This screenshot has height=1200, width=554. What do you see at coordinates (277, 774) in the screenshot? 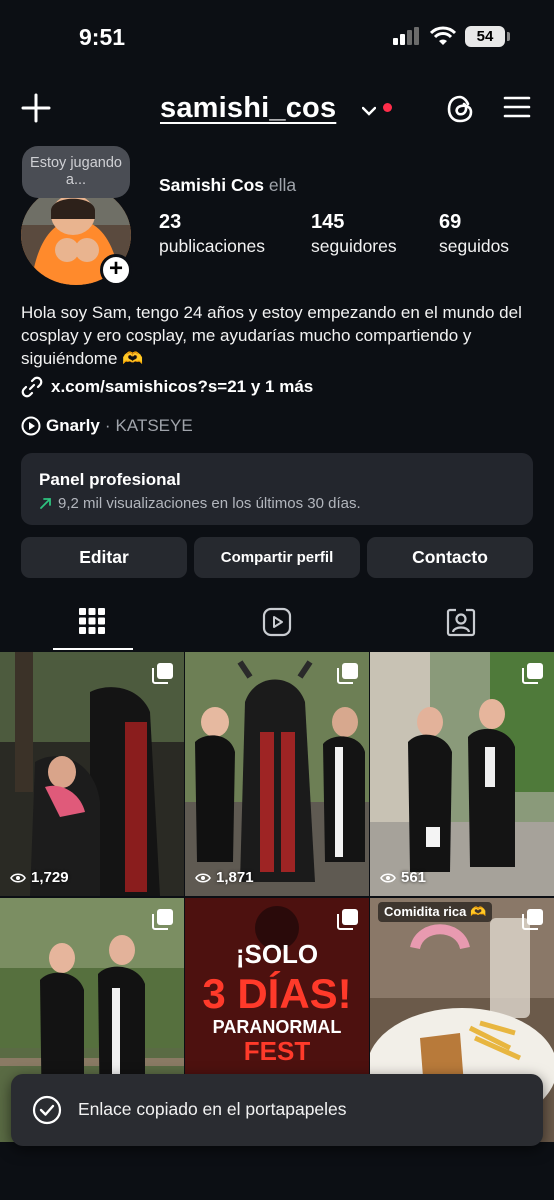
I see `post-thumbnail: 1,871` at bounding box center [277, 774].